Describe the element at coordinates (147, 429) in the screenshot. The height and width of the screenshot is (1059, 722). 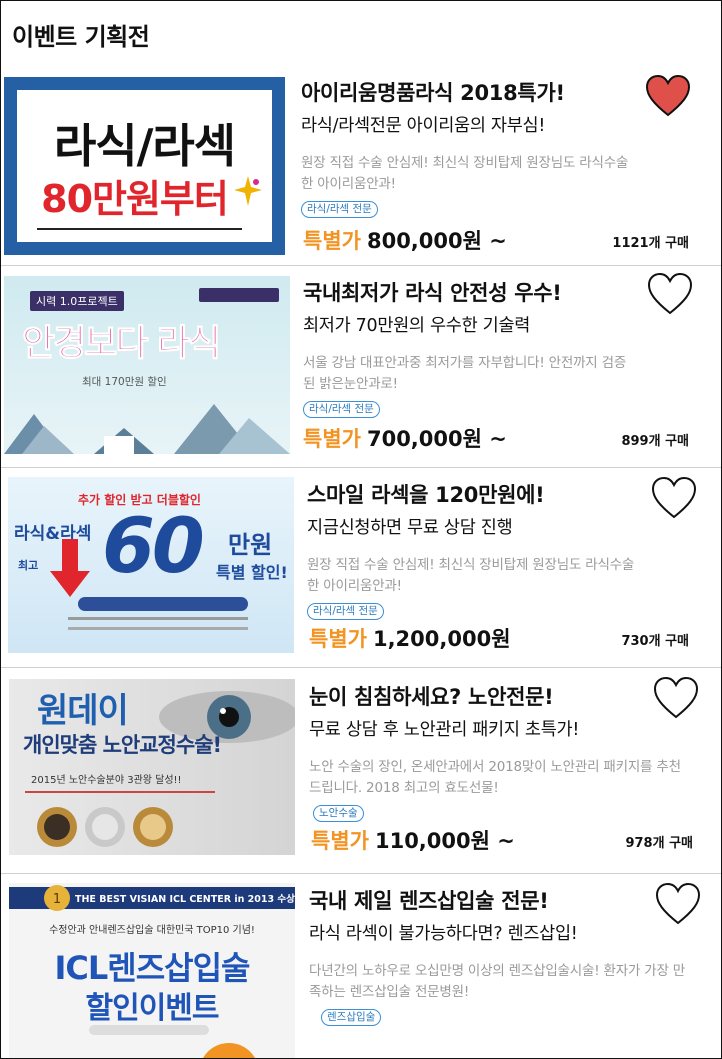
I see `mountain-illustration` at that location.